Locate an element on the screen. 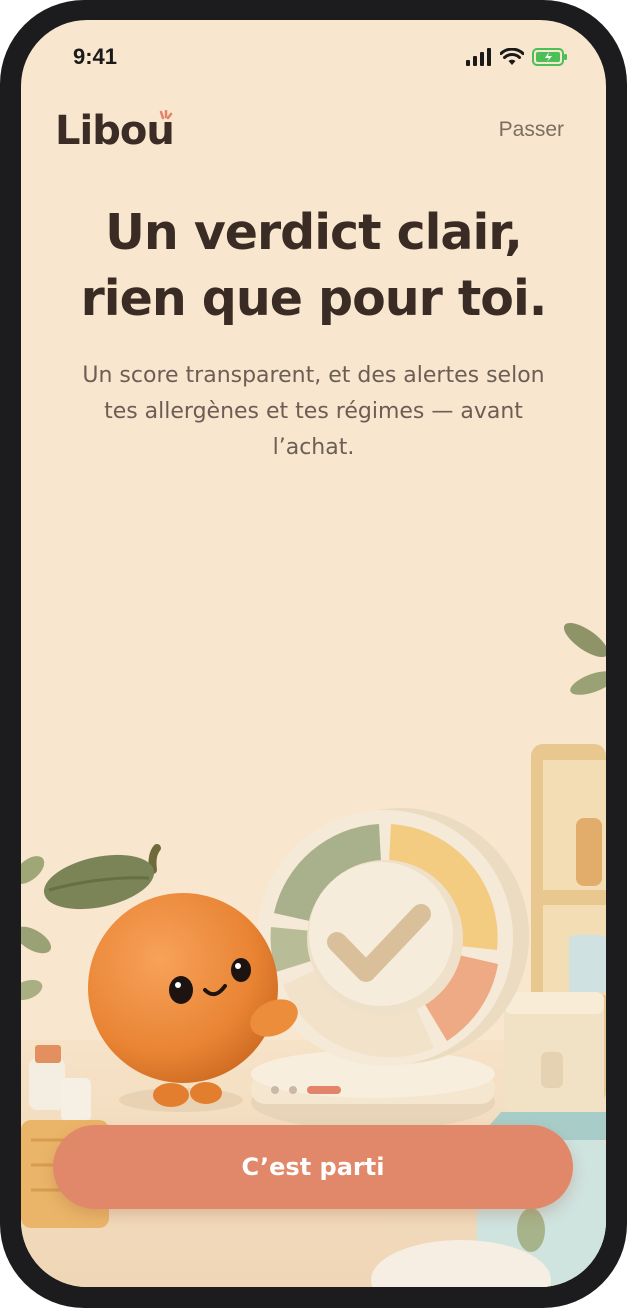 This screenshot has height=1308, width=627. status-icons is located at coordinates (517, 57).